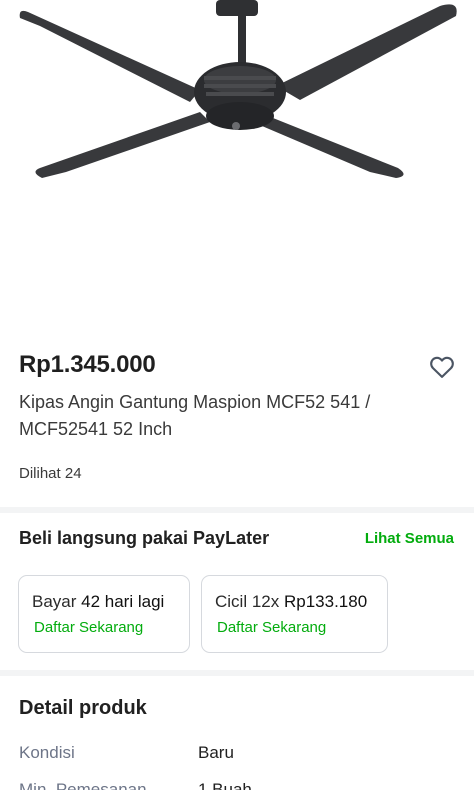 Image resolution: width=474 pixels, height=790 pixels. I want to click on paylater-card-prefix: Cicil 12x, so click(249, 601).